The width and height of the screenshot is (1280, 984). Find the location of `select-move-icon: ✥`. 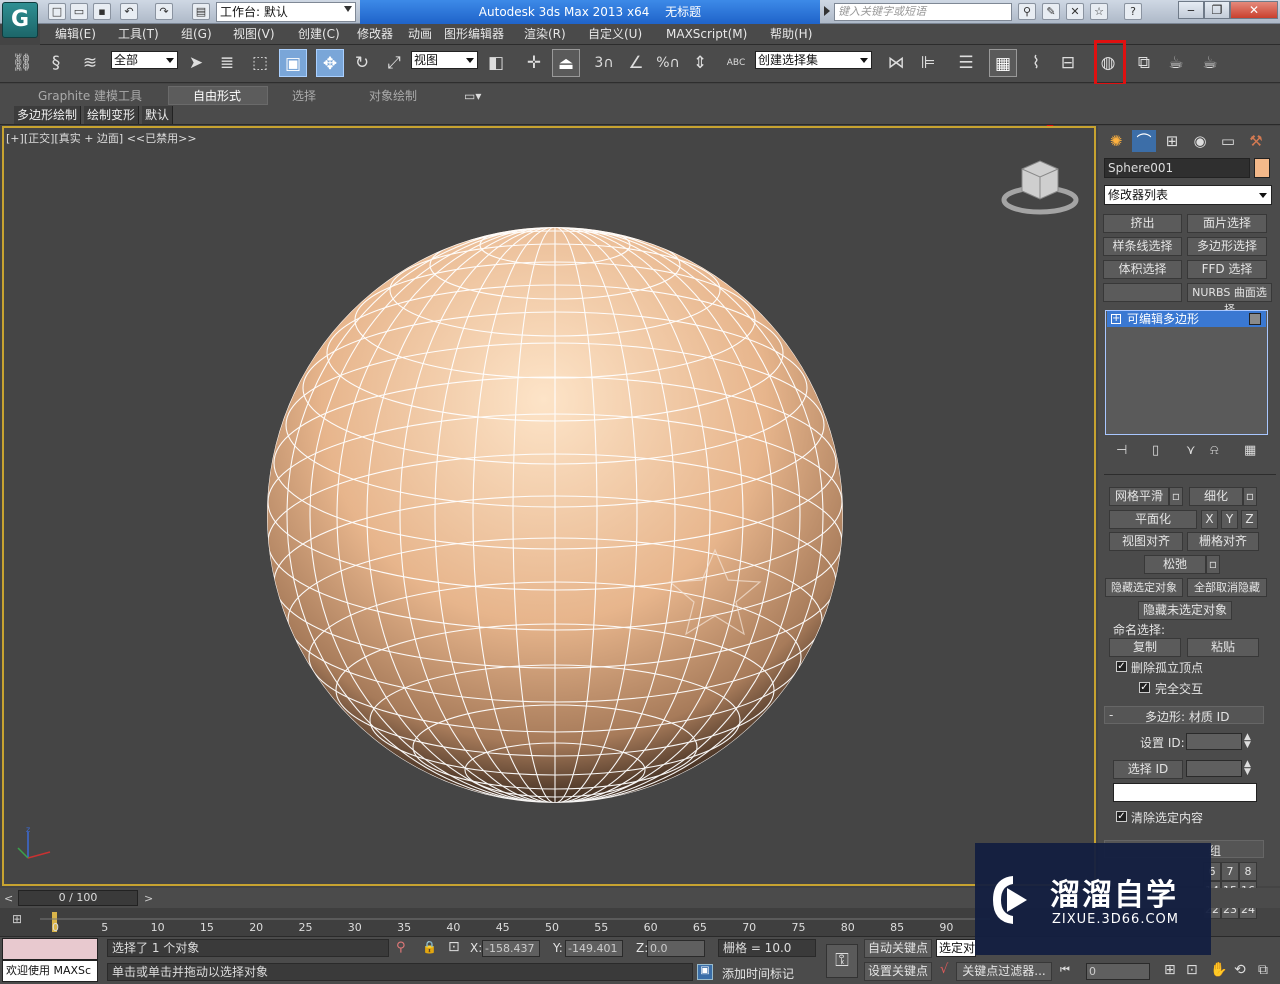

select-move-icon: ✥ is located at coordinates (330, 63).